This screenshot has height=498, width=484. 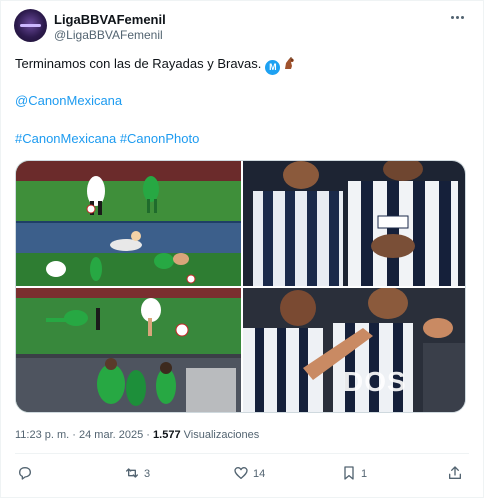 What do you see at coordinates (349, 474) in the screenshot?
I see `bookmark-icon` at bounding box center [349, 474].